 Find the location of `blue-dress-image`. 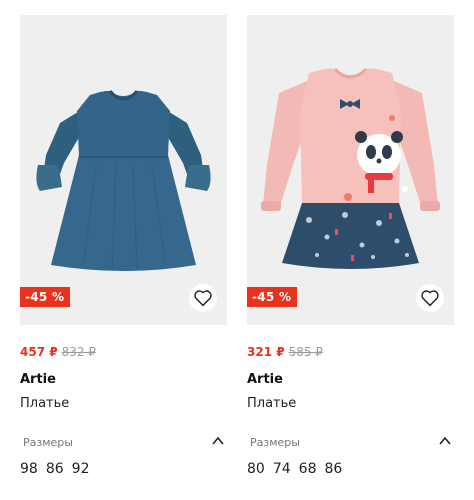

blue-dress-image is located at coordinates (123, 180).